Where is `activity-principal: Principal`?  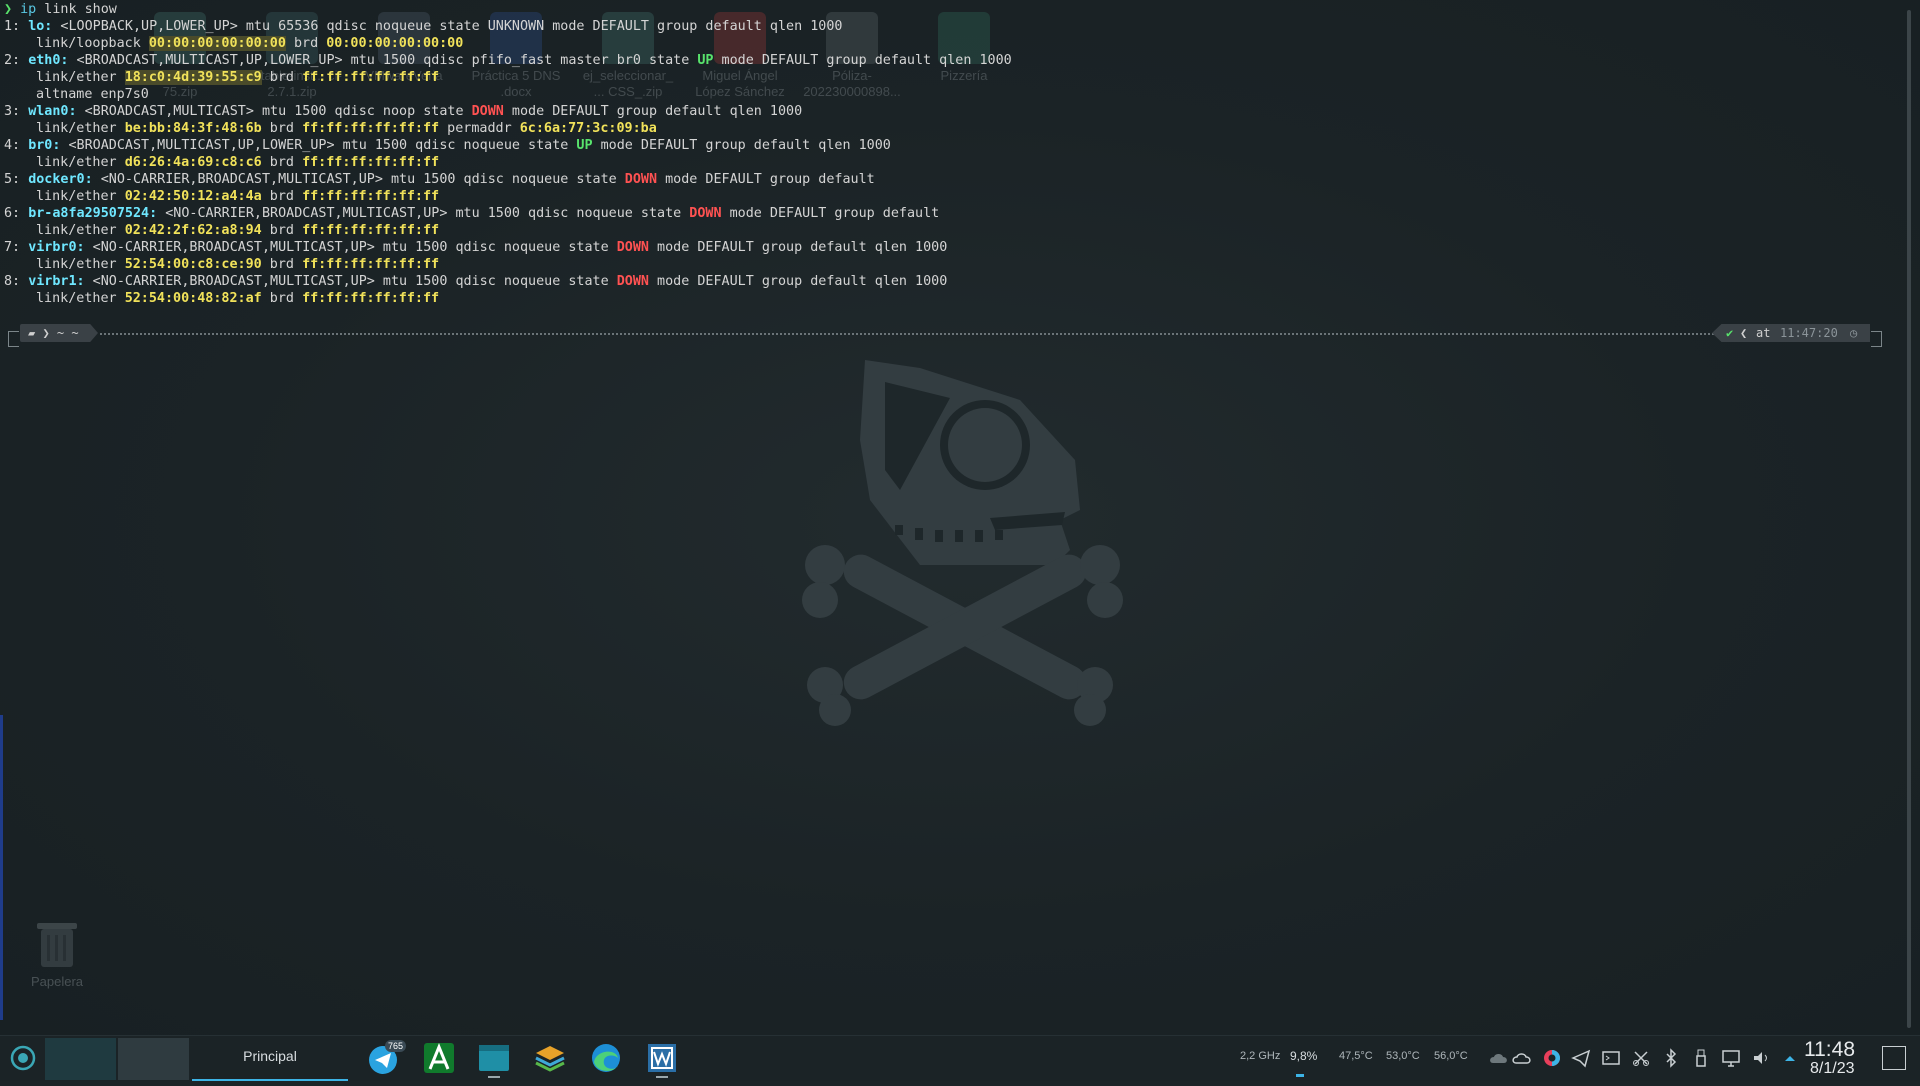 activity-principal: Principal is located at coordinates (270, 1058).